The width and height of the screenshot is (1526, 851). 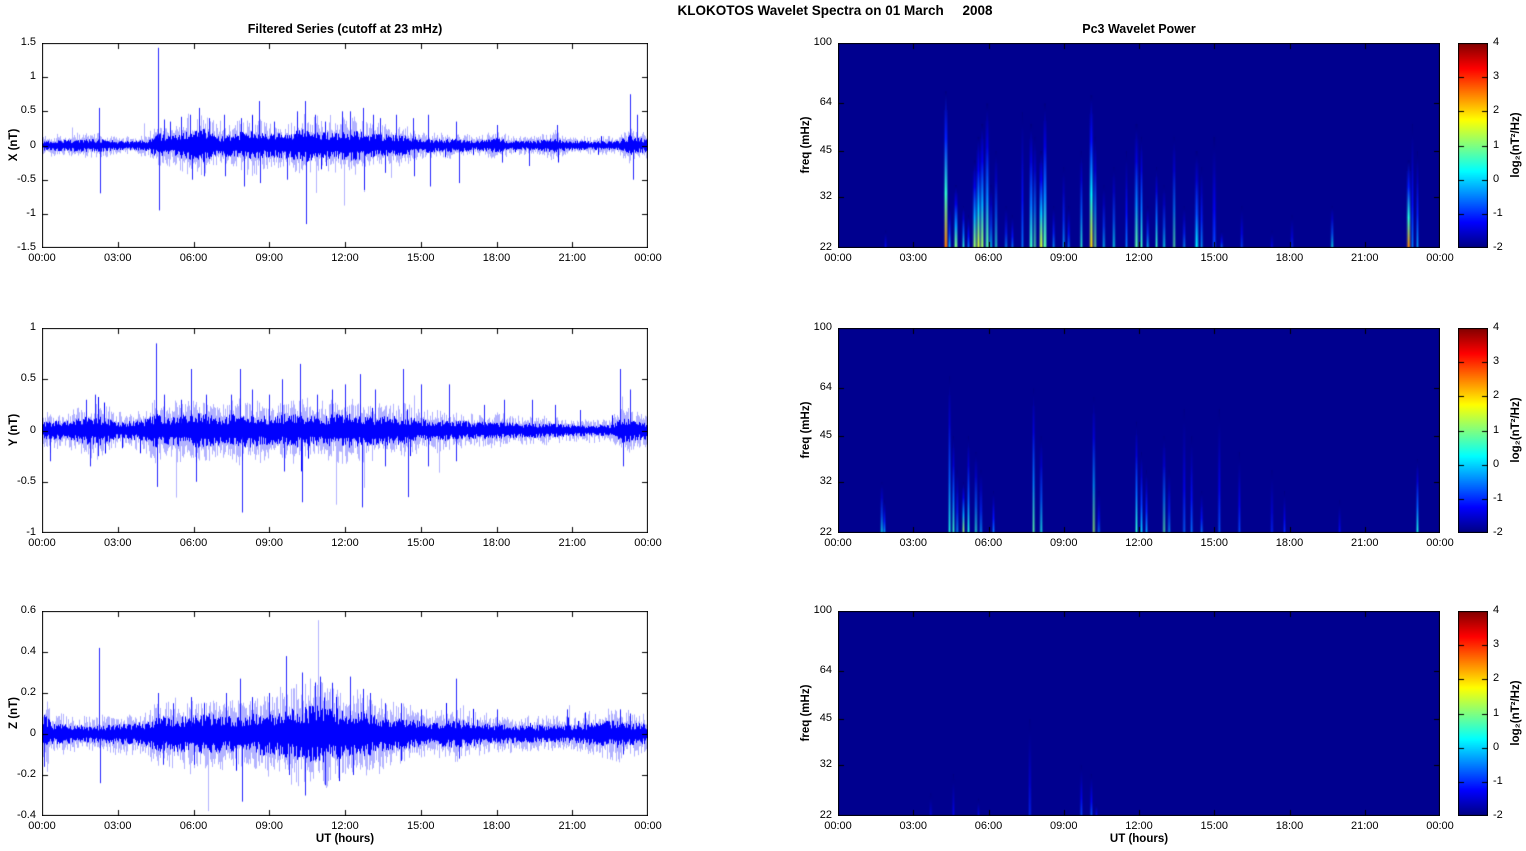 I want to click on colorbar-middle-canvas, so click(x=1473, y=430).